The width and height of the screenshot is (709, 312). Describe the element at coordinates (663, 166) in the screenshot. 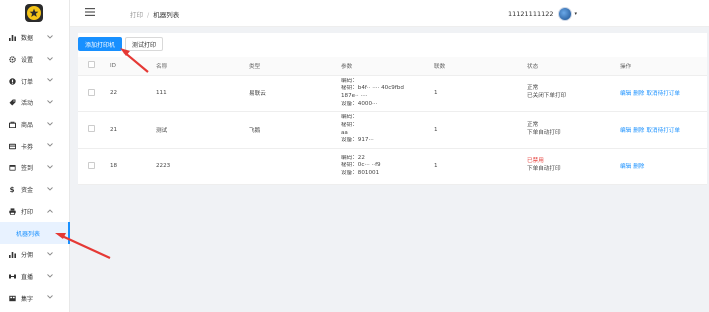

I see `cell-actions: 编辑 删除` at that location.